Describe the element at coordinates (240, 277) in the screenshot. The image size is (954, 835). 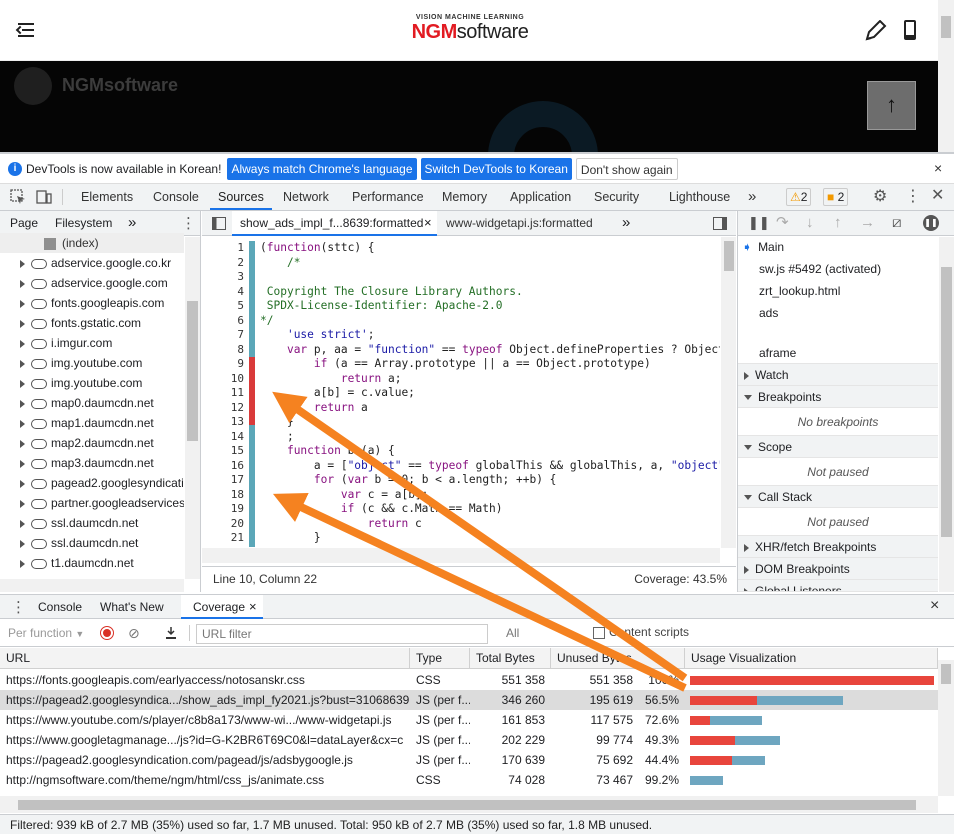
I see `line-number: 3` at that location.